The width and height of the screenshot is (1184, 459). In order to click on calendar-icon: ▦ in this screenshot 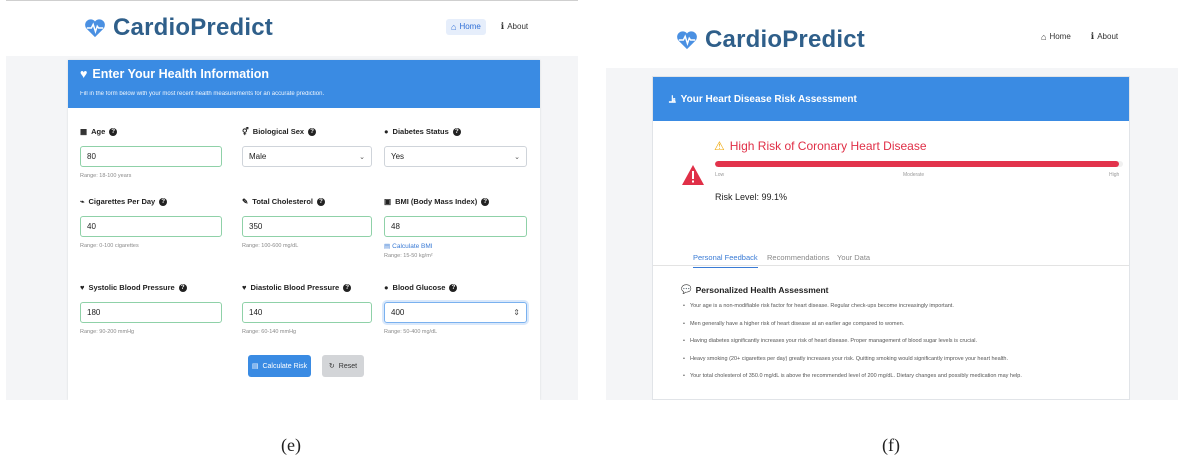, I will do `click(84, 131)`.